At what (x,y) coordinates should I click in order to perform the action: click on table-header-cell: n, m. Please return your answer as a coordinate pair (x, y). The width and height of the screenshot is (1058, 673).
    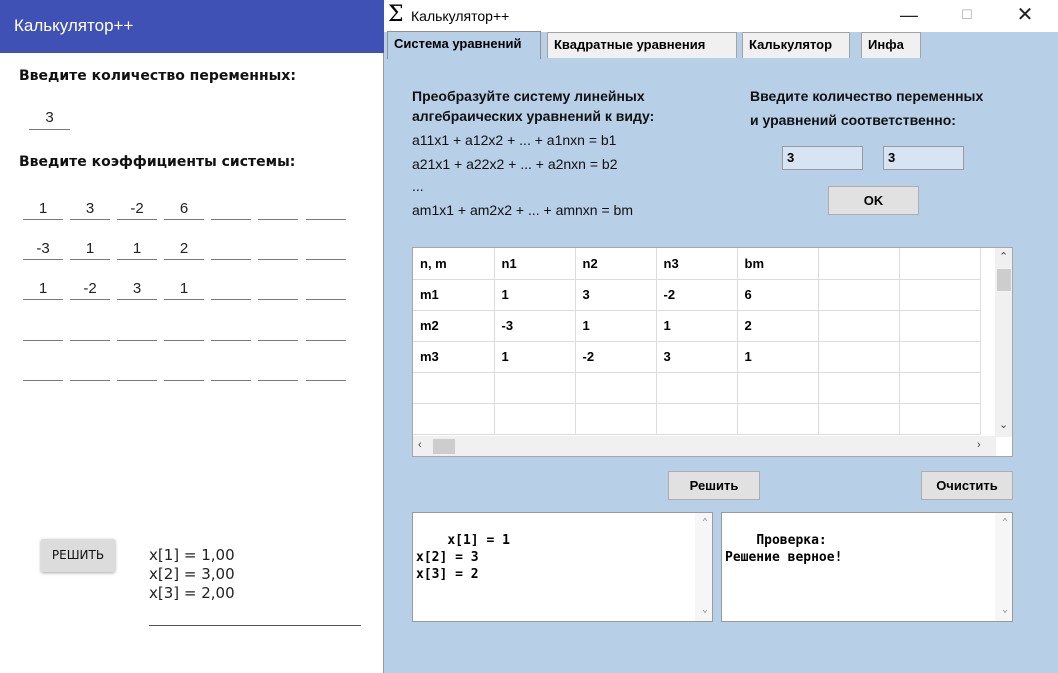
    Looking at the image, I should click on (454, 264).